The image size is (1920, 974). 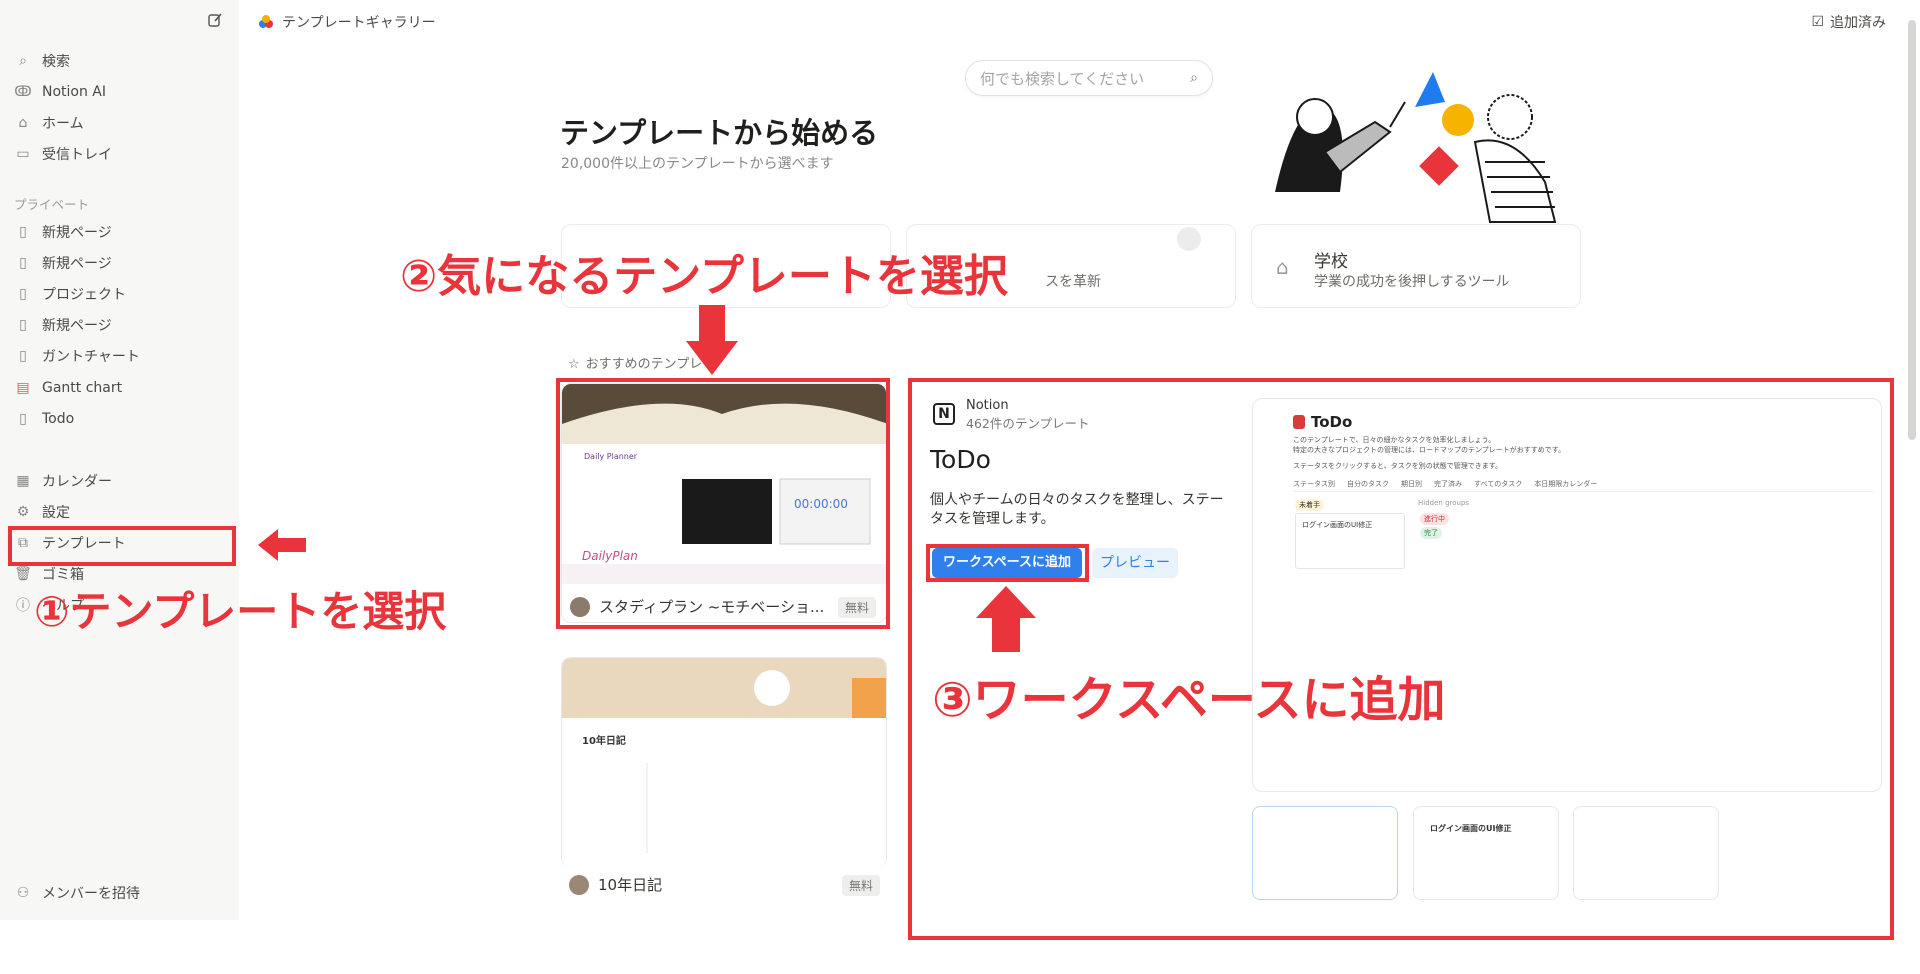 I want to click on annotation-arrow-down, so click(x=712, y=340).